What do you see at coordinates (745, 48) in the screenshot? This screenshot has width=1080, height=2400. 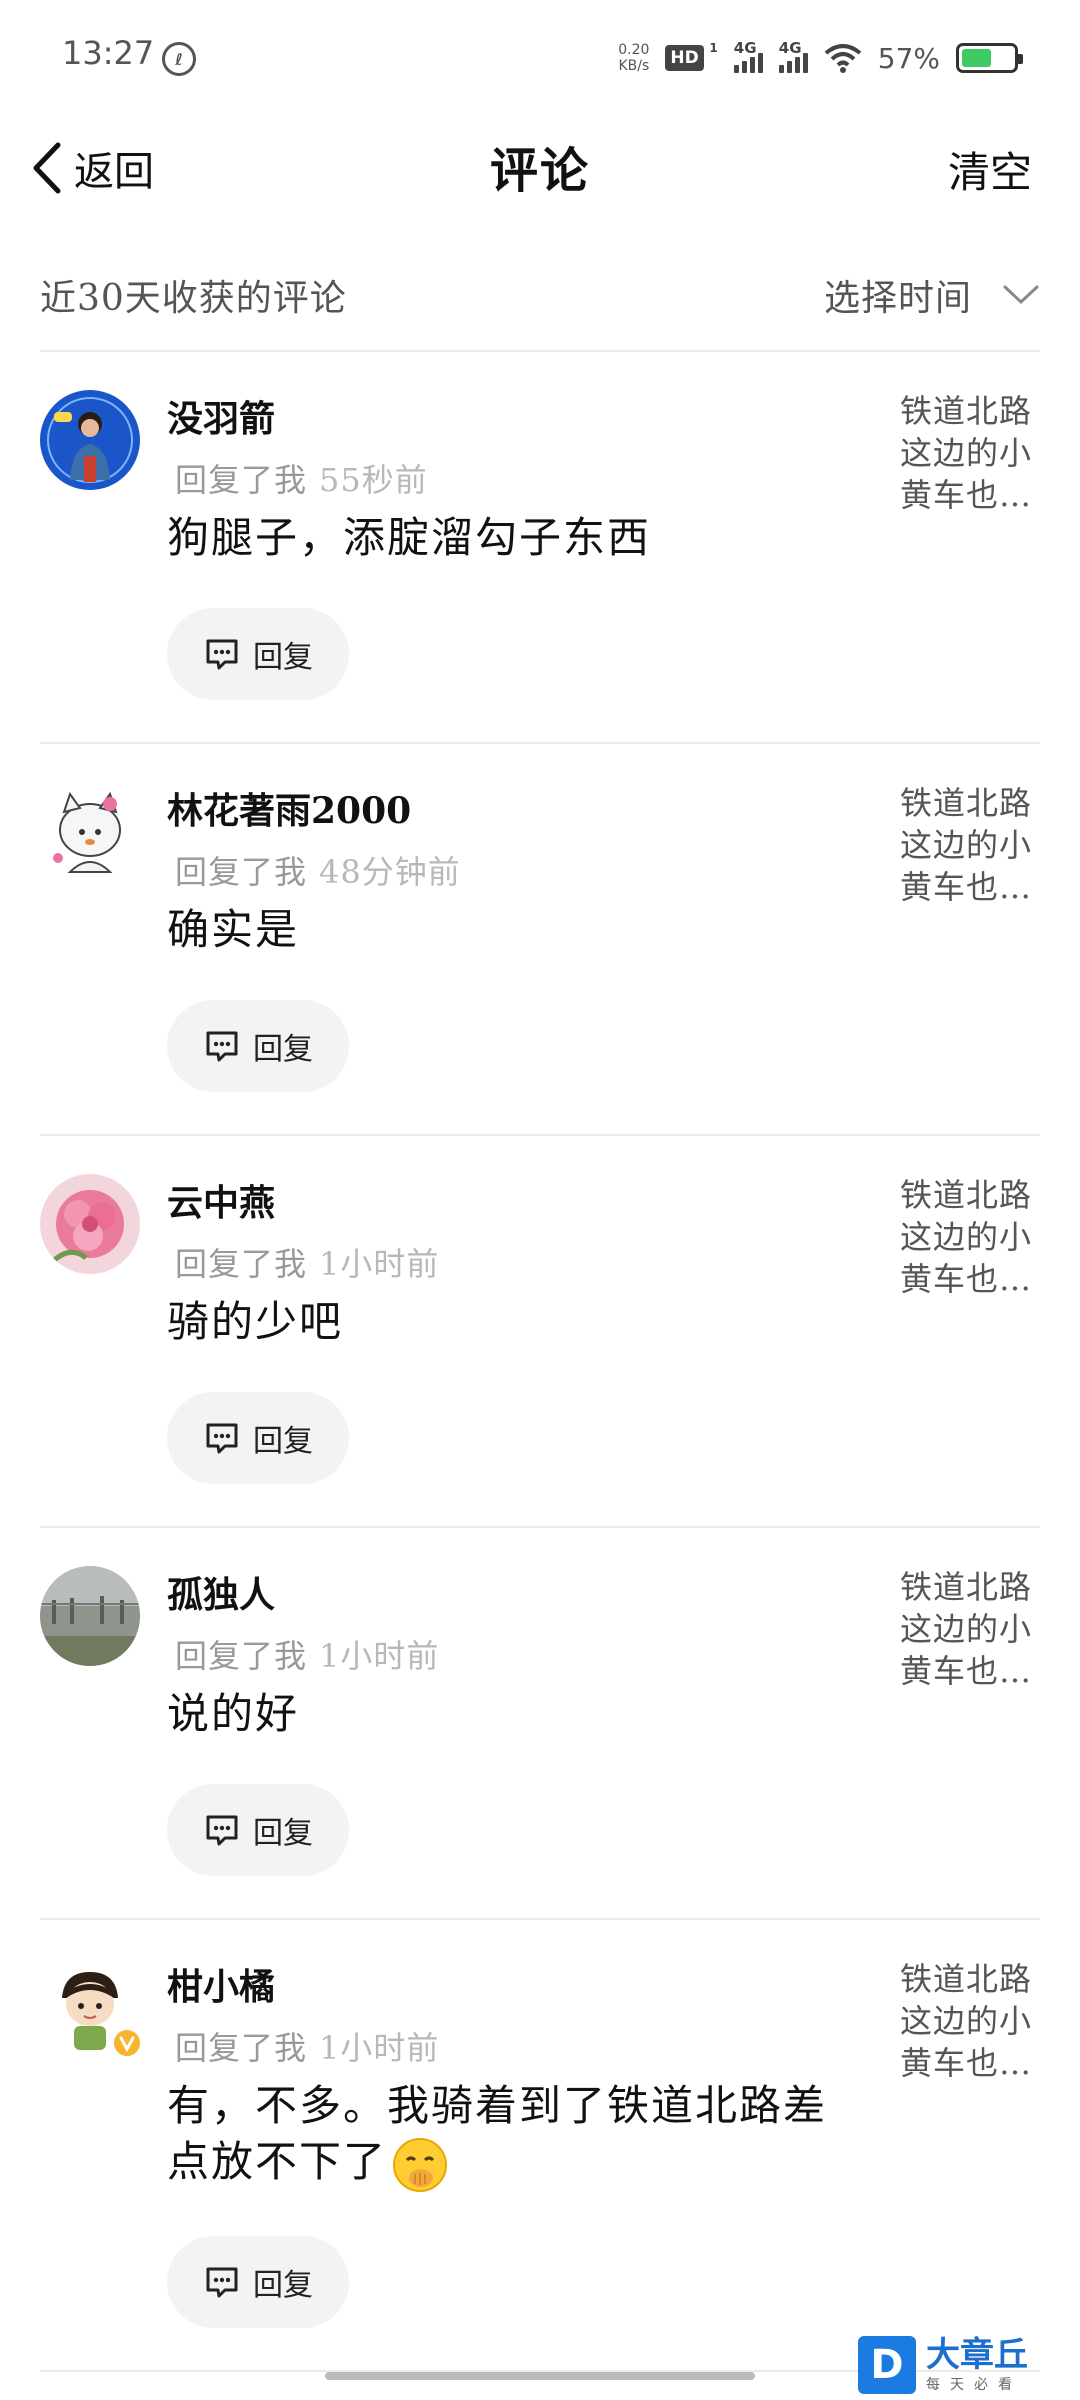 I see `signal1-label: 4G` at bounding box center [745, 48].